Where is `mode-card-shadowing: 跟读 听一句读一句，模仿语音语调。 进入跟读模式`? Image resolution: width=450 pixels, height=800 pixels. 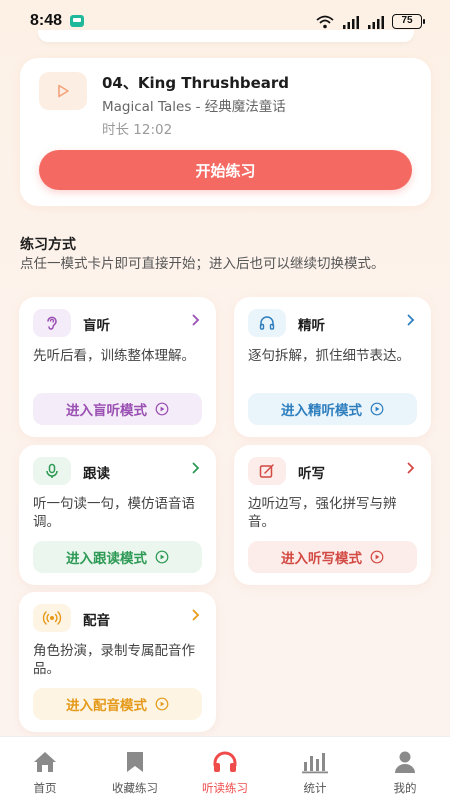 mode-card-shadowing: 跟读 听一句读一句，模仿语音语调。 进入跟读模式 is located at coordinates (117, 515).